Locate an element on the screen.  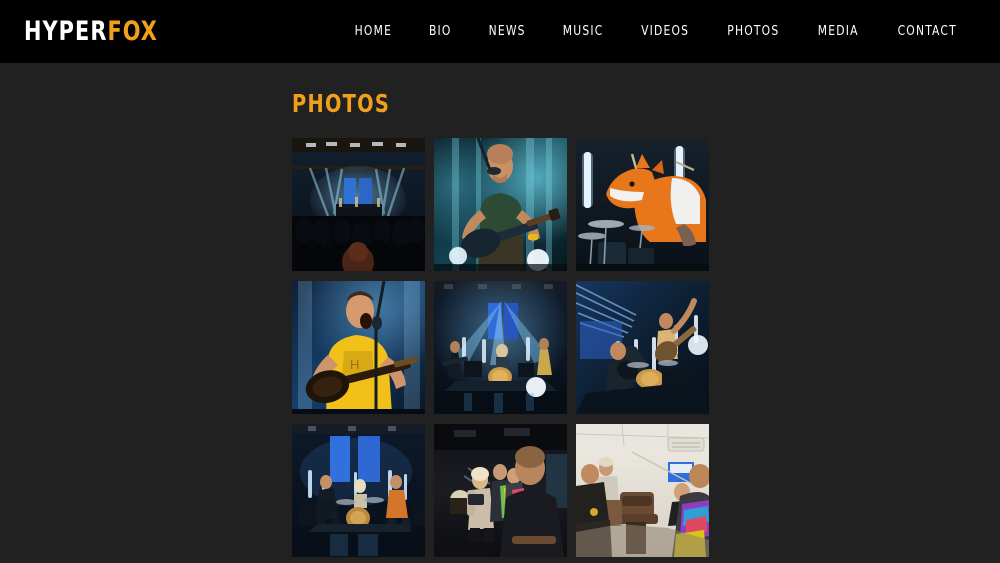
nav-item-news: NEWS is located at coordinates (507, 31).